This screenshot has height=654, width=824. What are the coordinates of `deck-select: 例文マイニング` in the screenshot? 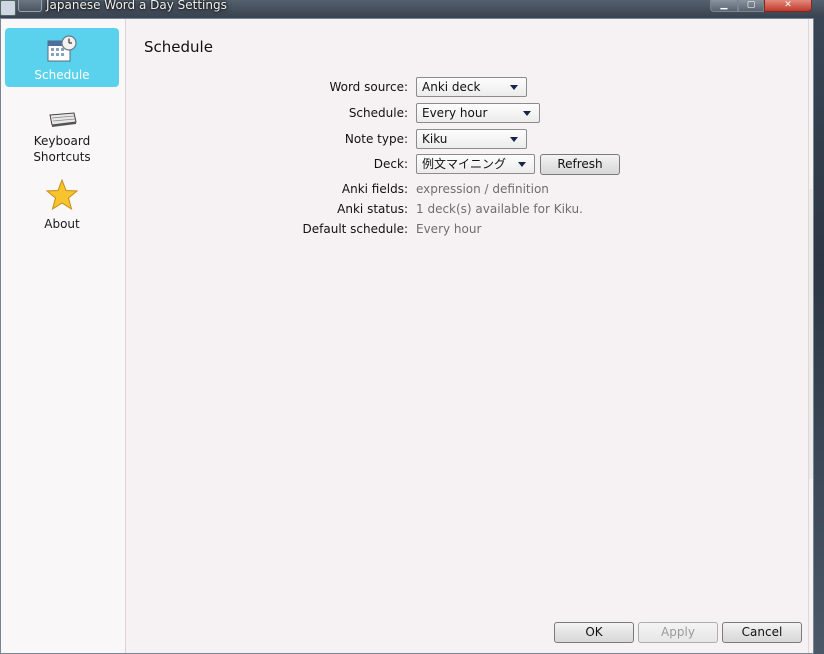 It's located at (475, 164).